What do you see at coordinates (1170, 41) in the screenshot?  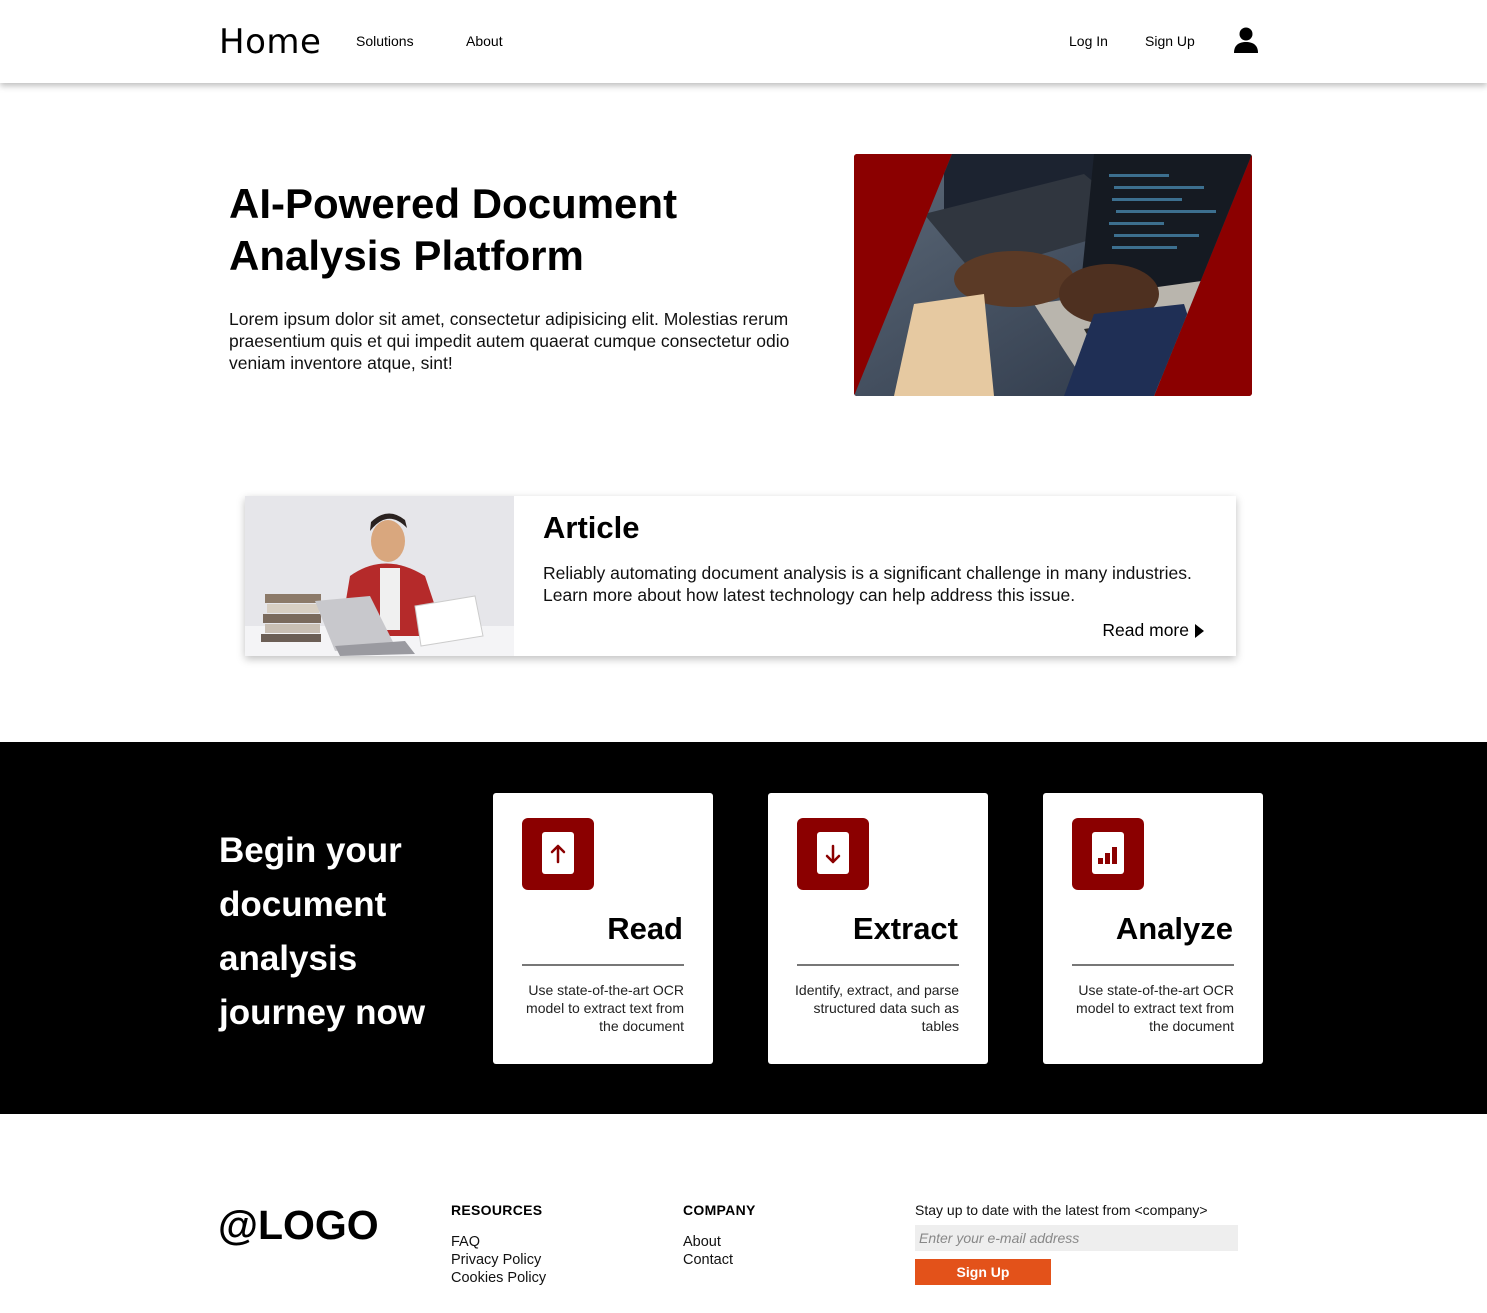 I see `nav-signup-link: Sign Up` at bounding box center [1170, 41].